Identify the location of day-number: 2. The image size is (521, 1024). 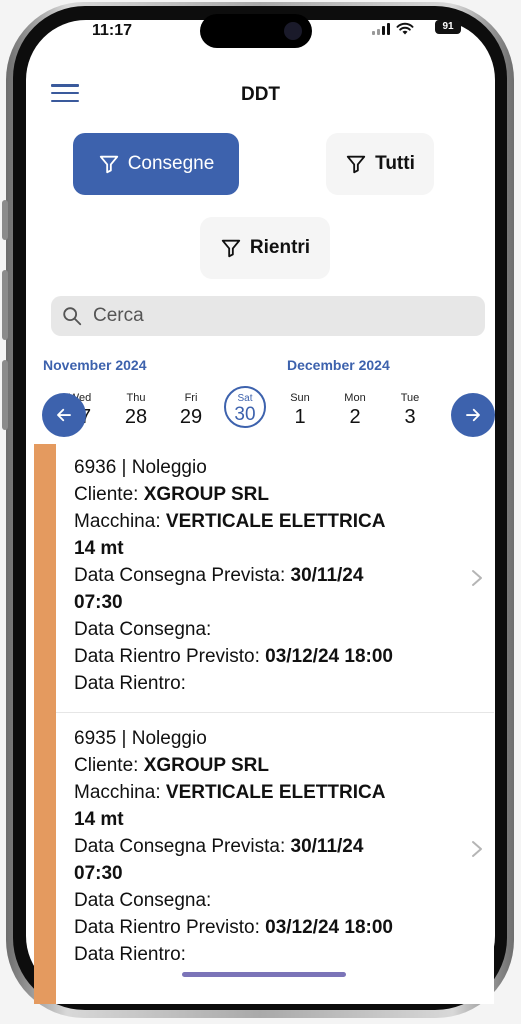
(355, 417).